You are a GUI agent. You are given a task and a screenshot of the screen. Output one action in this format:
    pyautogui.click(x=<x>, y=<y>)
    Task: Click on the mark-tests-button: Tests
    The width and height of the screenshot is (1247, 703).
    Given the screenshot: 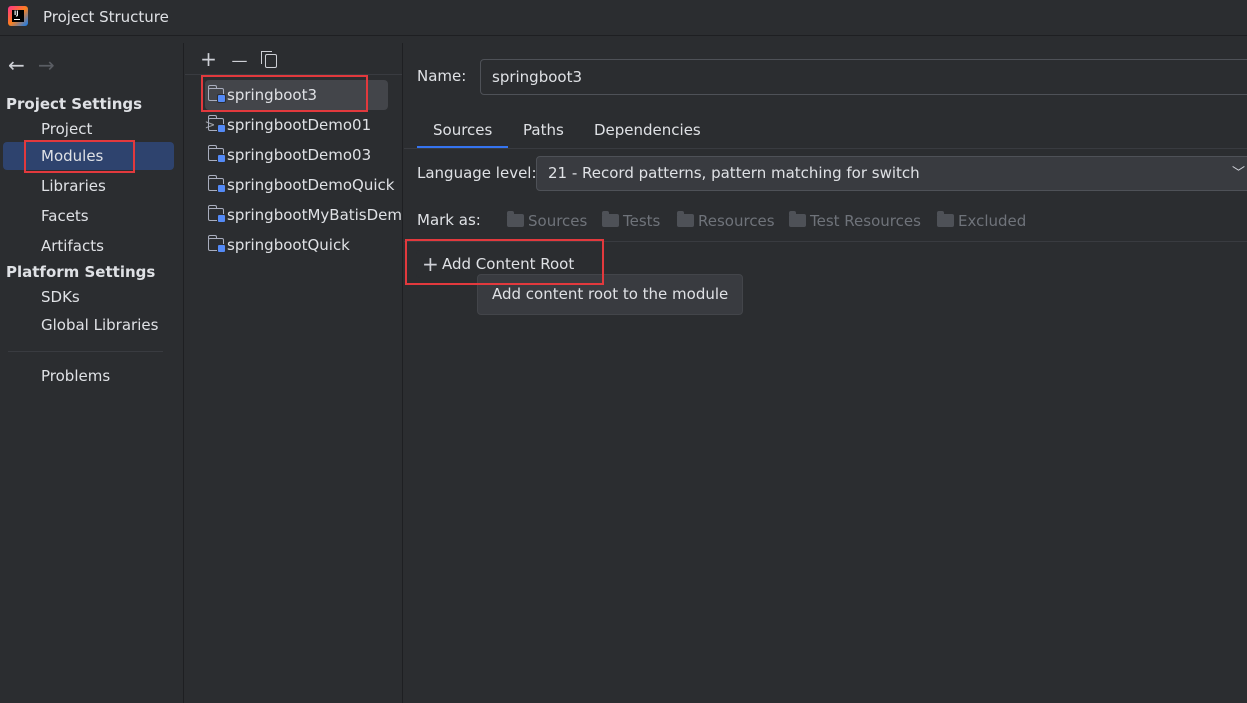 What is the action you would take?
    pyautogui.click(x=631, y=222)
    